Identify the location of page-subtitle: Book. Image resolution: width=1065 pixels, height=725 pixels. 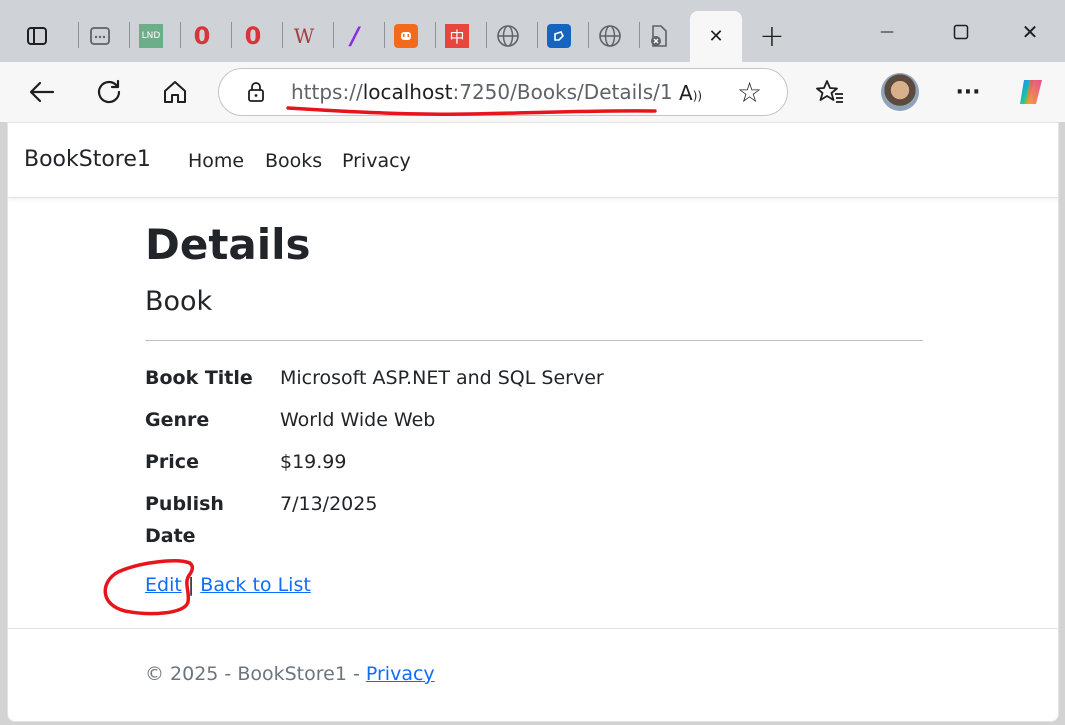
(179, 301).